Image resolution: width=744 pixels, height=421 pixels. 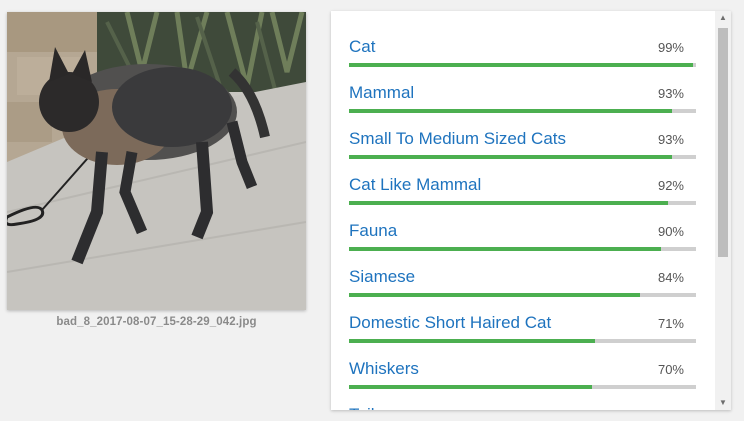 I want to click on label-row: Small To Medium Sized Cats 93%, so click(x=522, y=131).